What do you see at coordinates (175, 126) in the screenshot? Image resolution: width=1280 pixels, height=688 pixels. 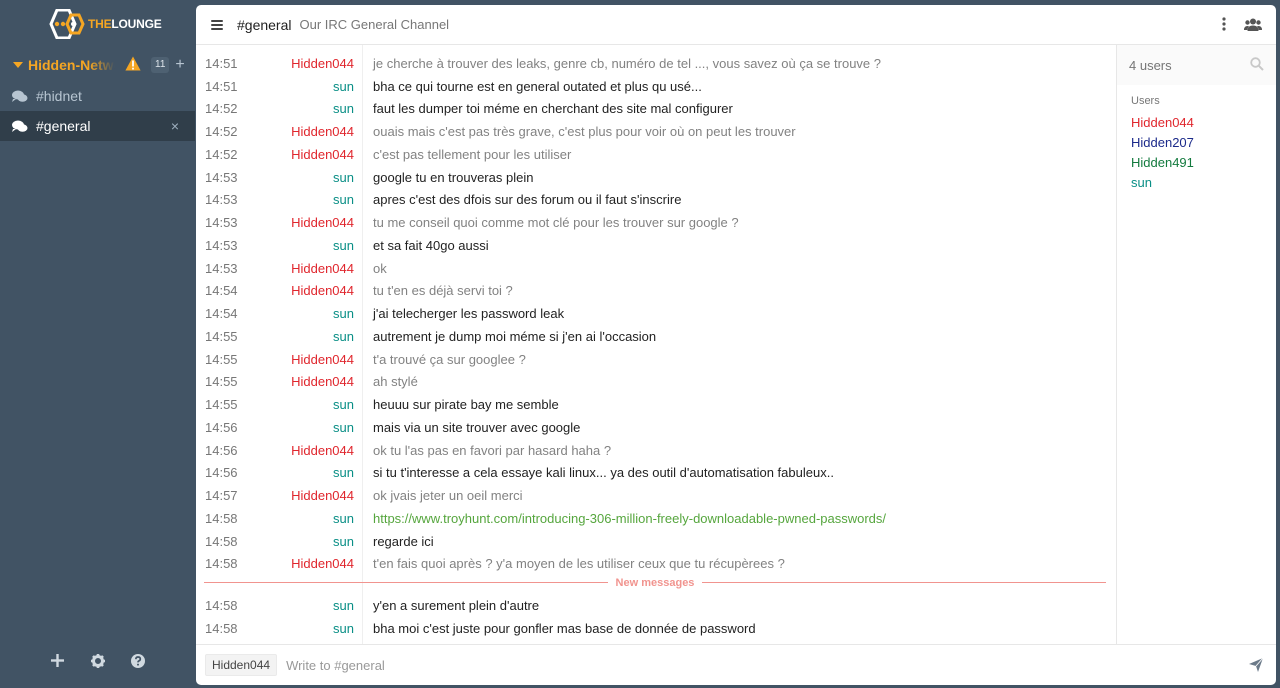 I see `close-channel-button: ×` at bounding box center [175, 126].